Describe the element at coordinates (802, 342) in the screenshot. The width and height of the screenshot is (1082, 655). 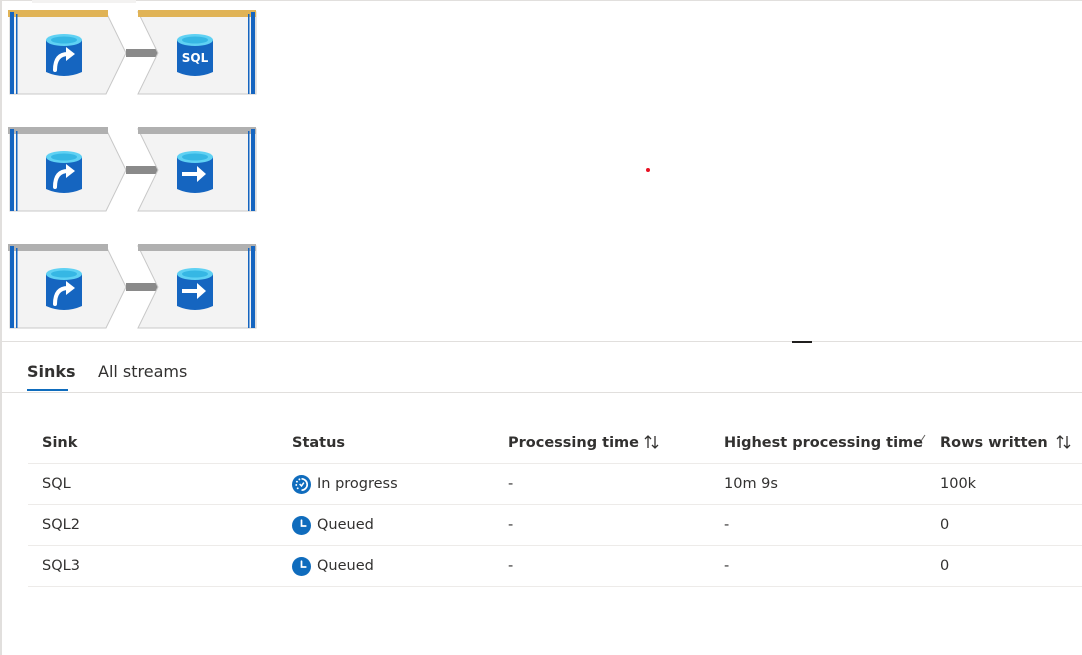
I see `splitter-handle` at that location.